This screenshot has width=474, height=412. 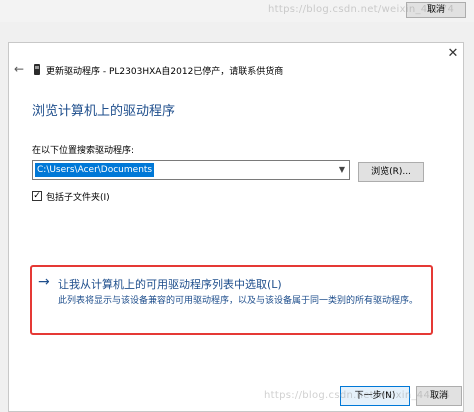 I want to click on chevron-down-icon: ▼, so click(x=342, y=170).